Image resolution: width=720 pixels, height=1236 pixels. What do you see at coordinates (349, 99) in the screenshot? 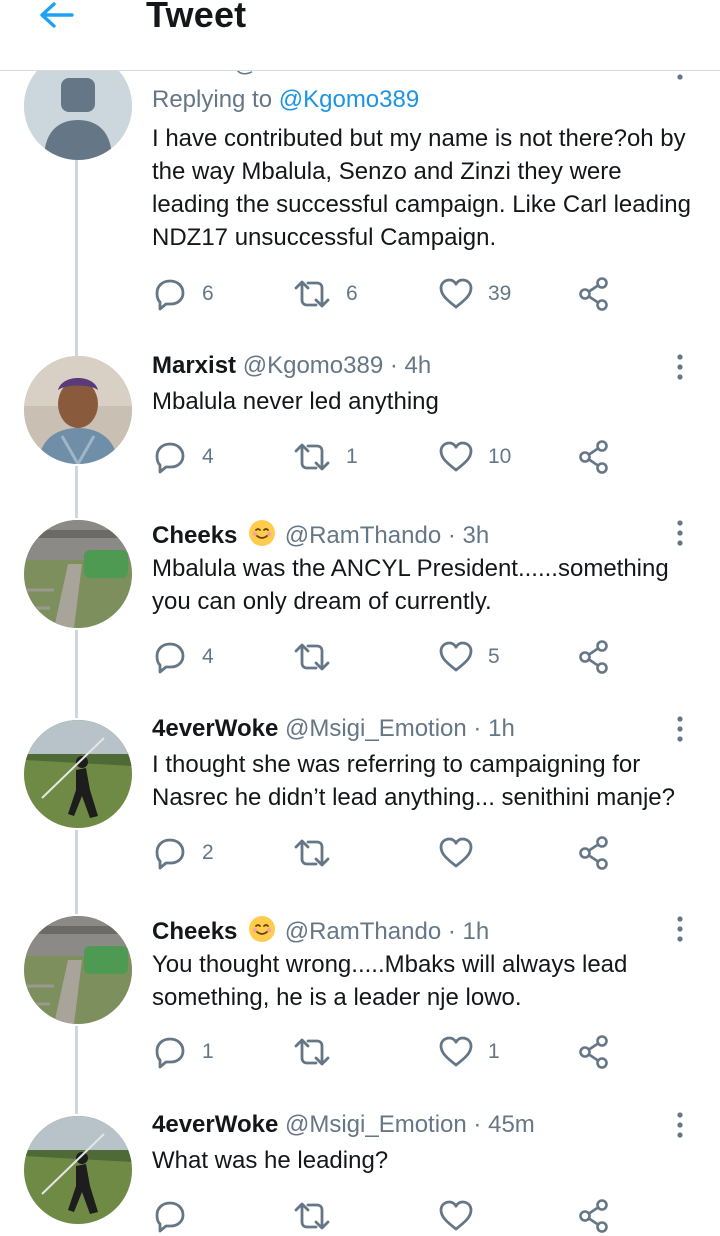
I see `replying-mention: @Kgomo389` at bounding box center [349, 99].